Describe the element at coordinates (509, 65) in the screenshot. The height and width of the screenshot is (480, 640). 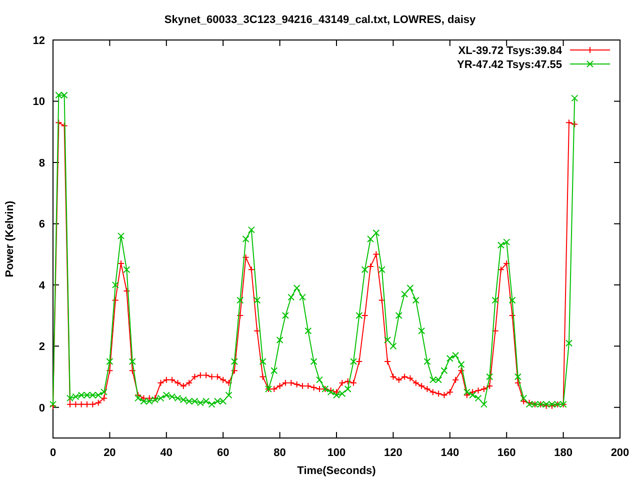
I see `legend-label: YR-47.42 Tsys:47.55` at that location.